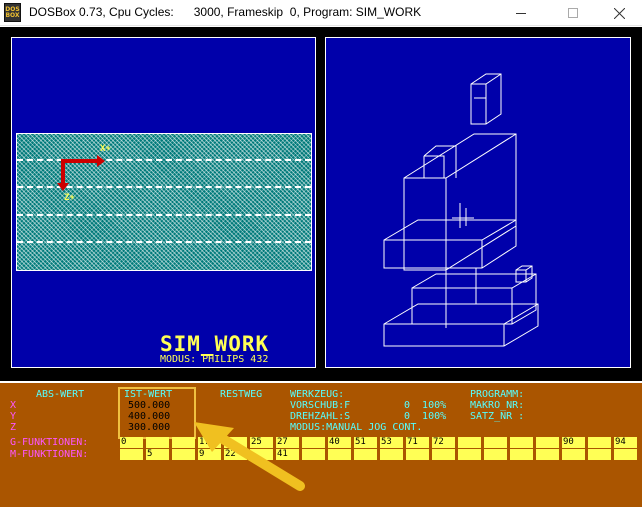  What do you see at coordinates (13, 427) in the screenshot?
I see `axis-z-name: Z` at bounding box center [13, 427].